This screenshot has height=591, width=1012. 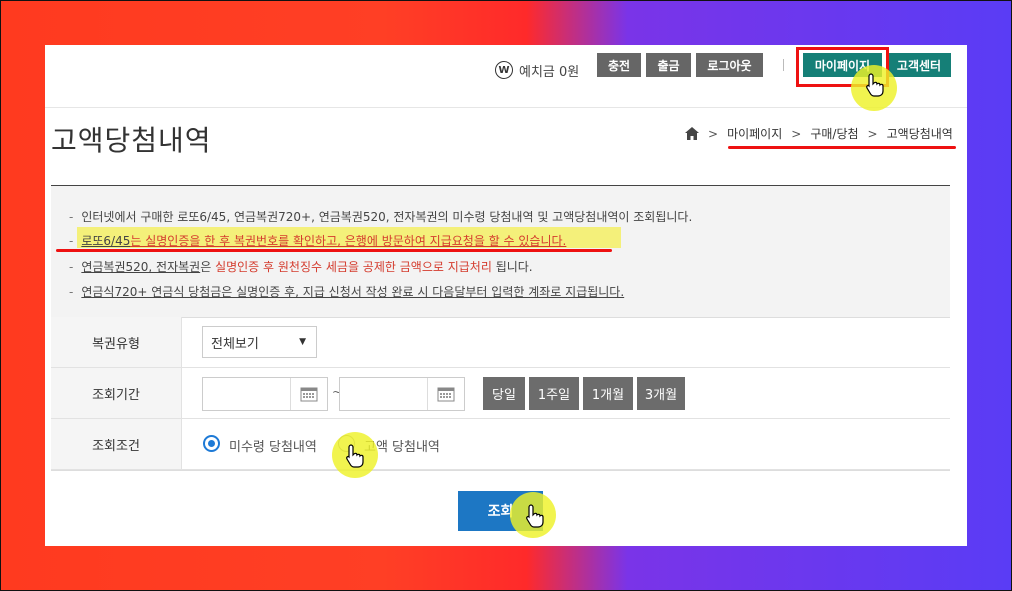 I want to click on dropdown-arrow-icon: ▼, so click(x=302, y=342).